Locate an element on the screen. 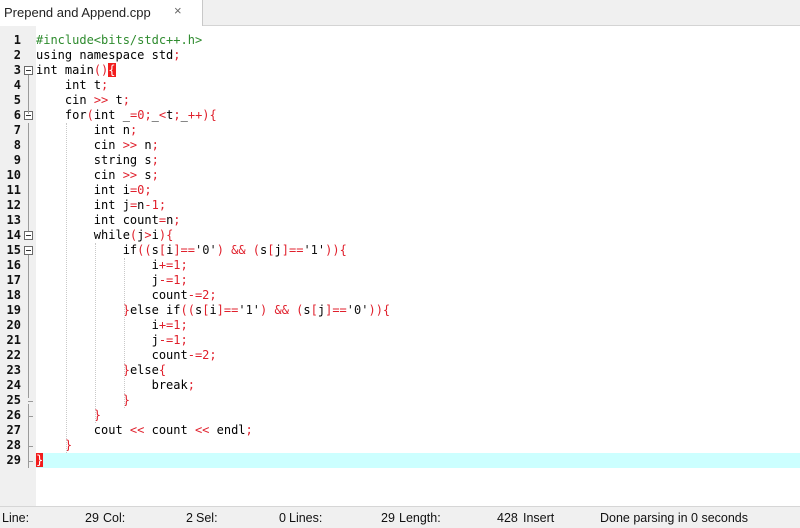 The width and height of the screenshot is (800, 528). code-token: >> is located at coordinates (101, 100).